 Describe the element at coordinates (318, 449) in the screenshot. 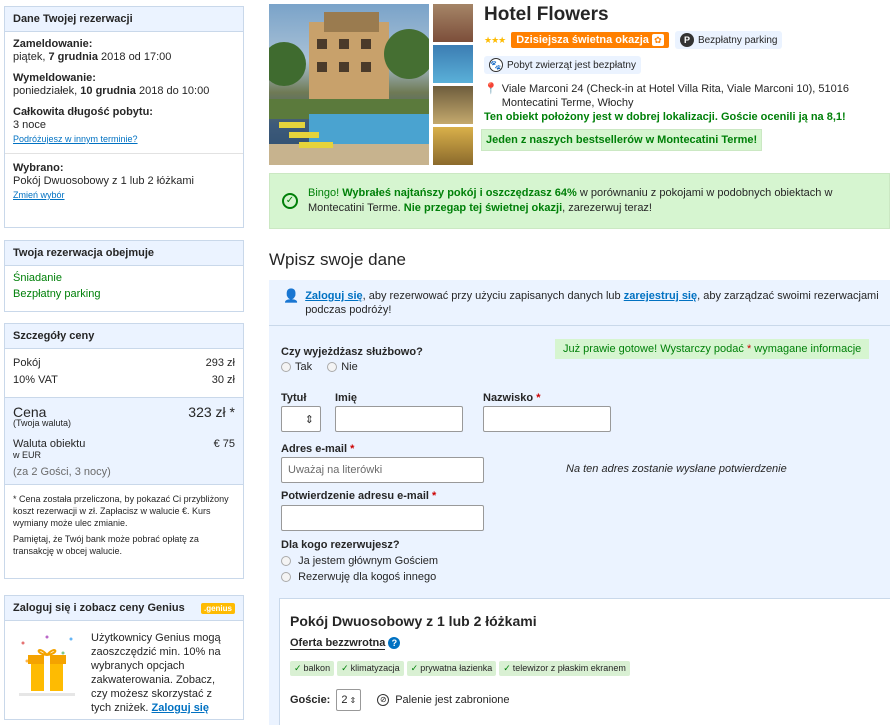

I see `email-label: Adres e-mail *` at that location.